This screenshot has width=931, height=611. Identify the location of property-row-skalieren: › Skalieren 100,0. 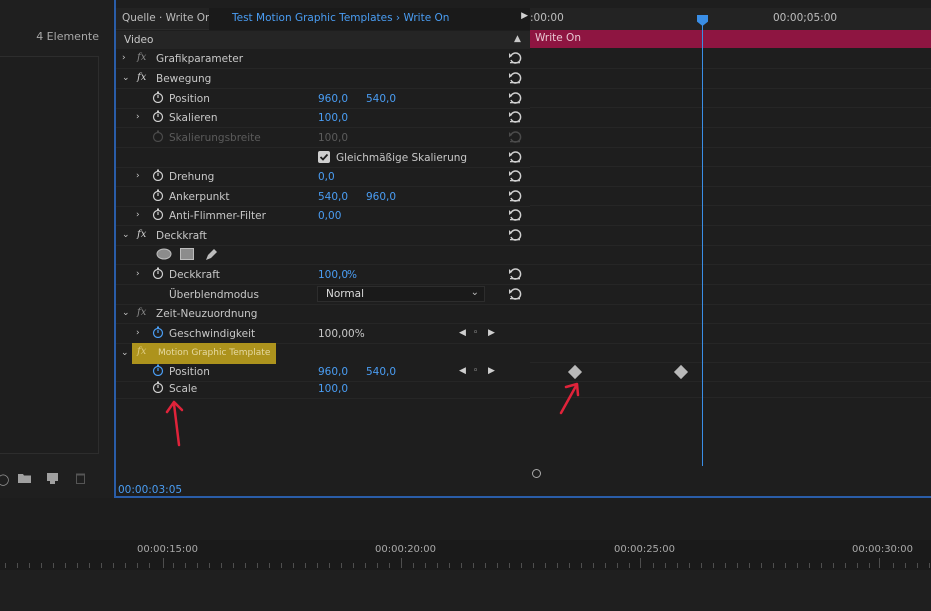
(323, 118).